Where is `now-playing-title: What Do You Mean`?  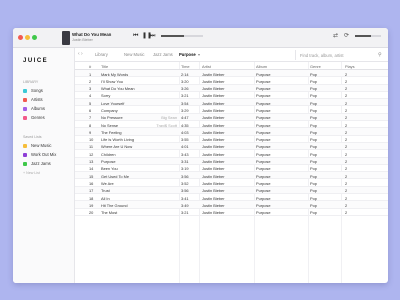 now-playing-title: What Do You Mean is located at coordinates (92, 34).